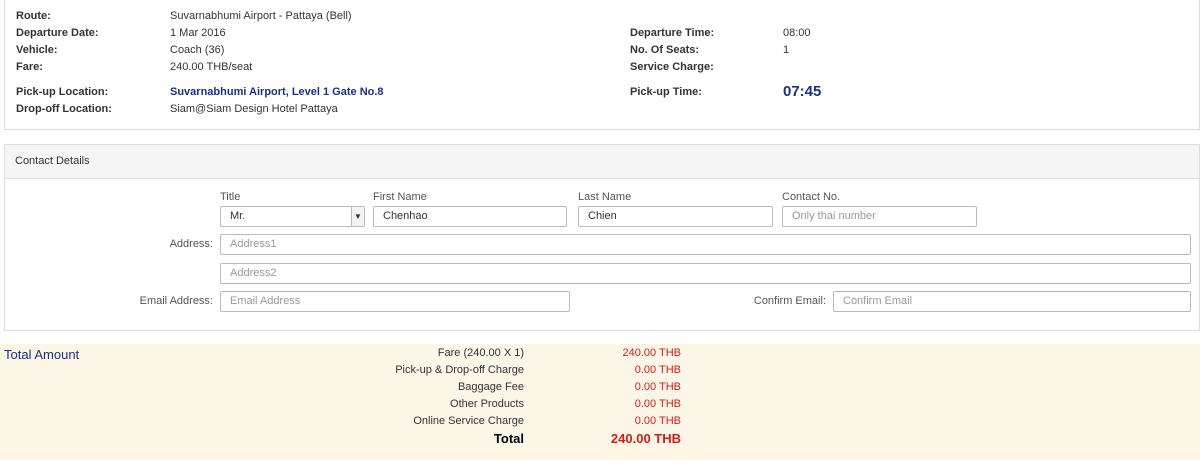  Describe the element at coordinates (705, 273) in the screenshot. I see `address2-input: Address2` at that location.